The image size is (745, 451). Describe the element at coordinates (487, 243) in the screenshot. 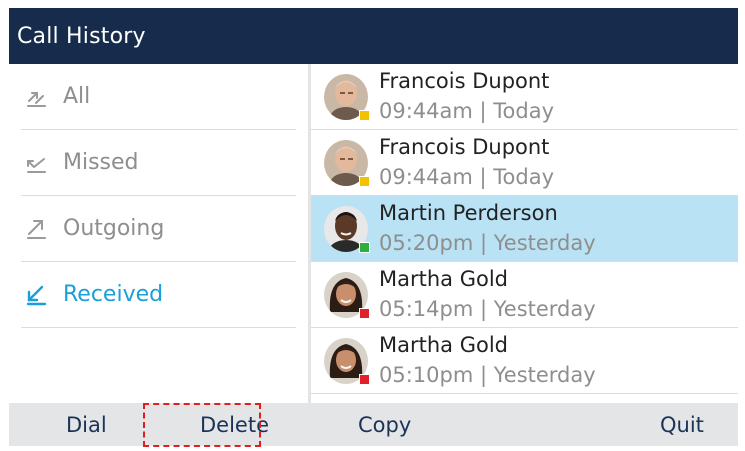

I see `call-time: 05:20pm | Yesterday` at that location.